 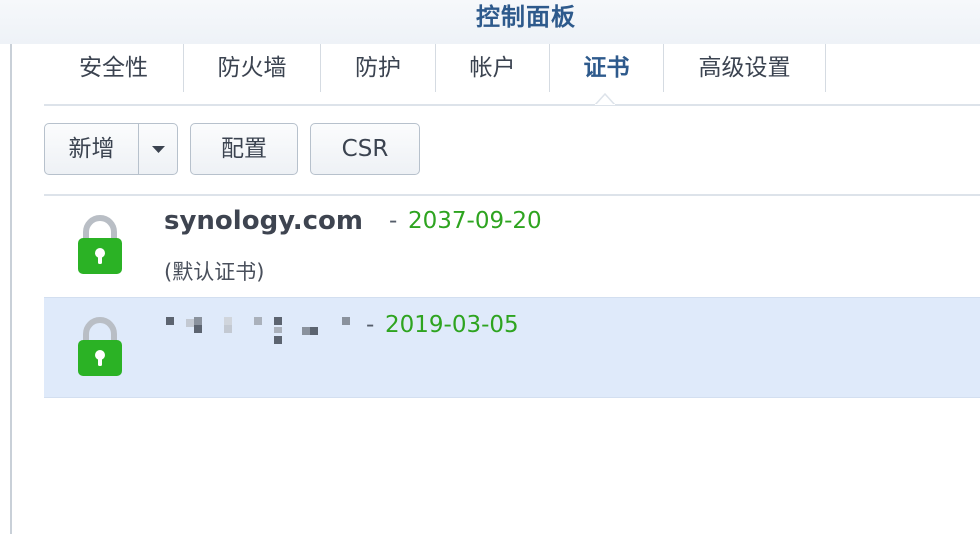 I want to click on certificate-name: synology.com, so click(x=263, y=221).